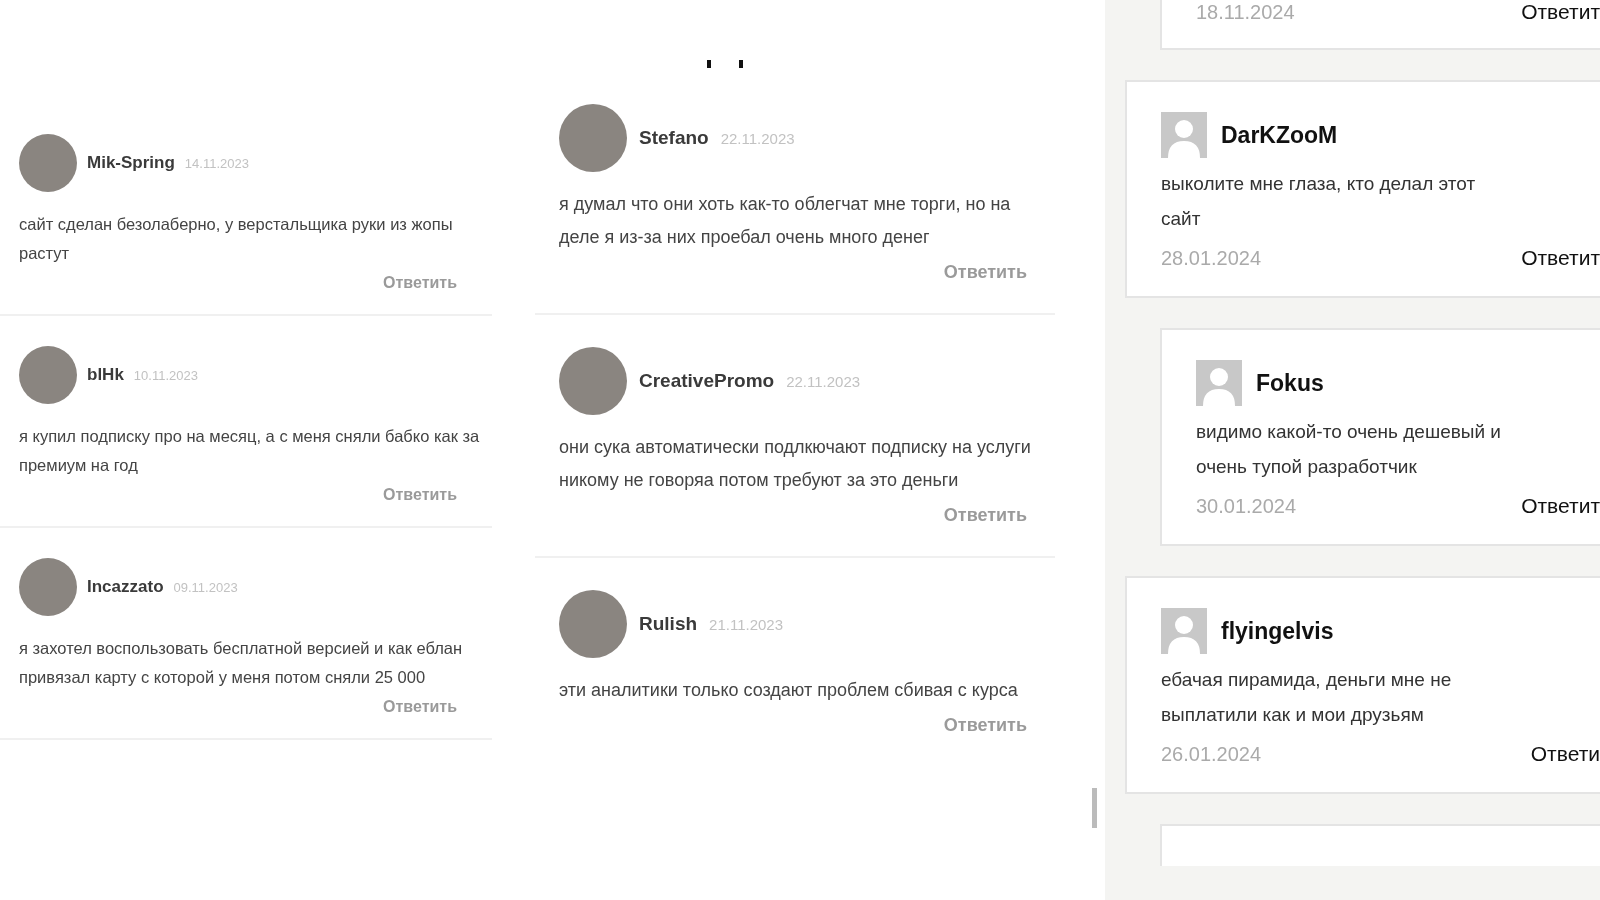 The image size is (1600, 900). Describe the element at coordinates (1211, 258) in the screenshot. I see `comment-date: 28.01.2024` at that location.